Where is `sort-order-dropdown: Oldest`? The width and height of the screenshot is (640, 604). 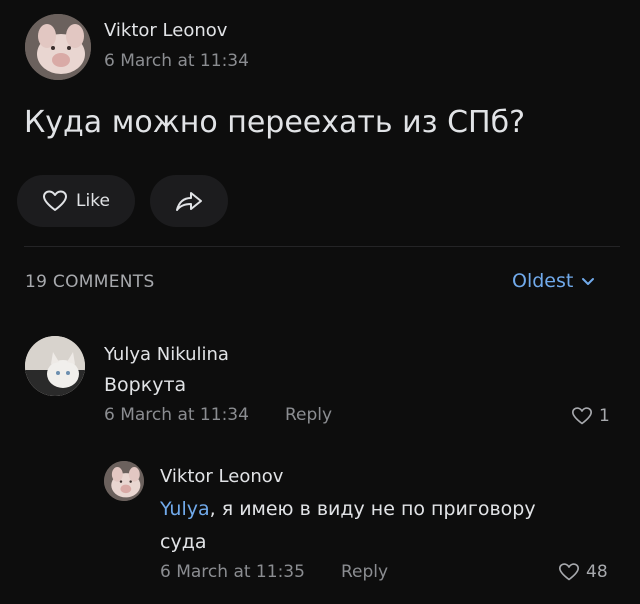 sort-order-dropdown: Oldest is located at coordinates (554, 281).